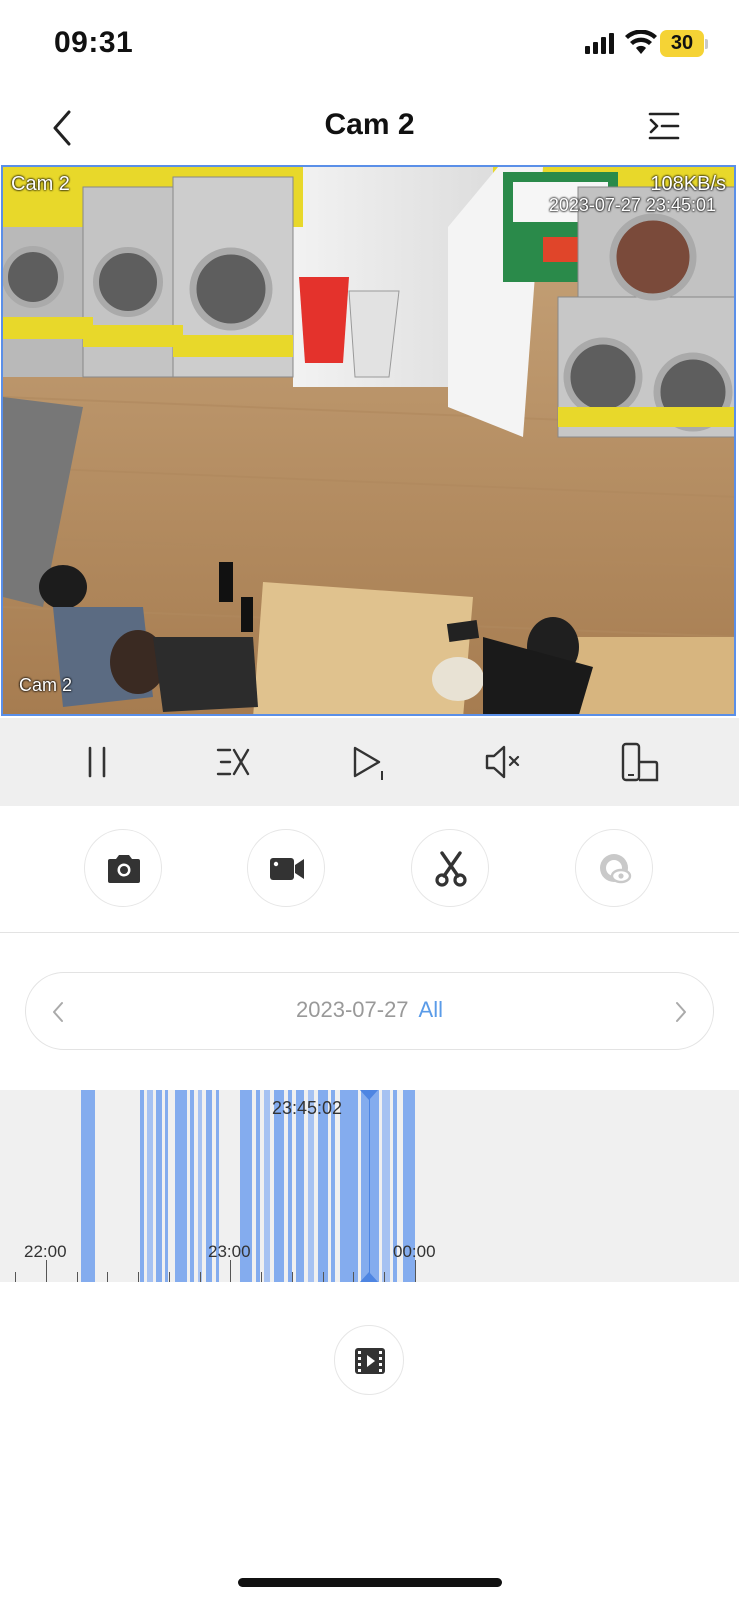  I want to click on cellular-signal-icon, so click(599, 43).